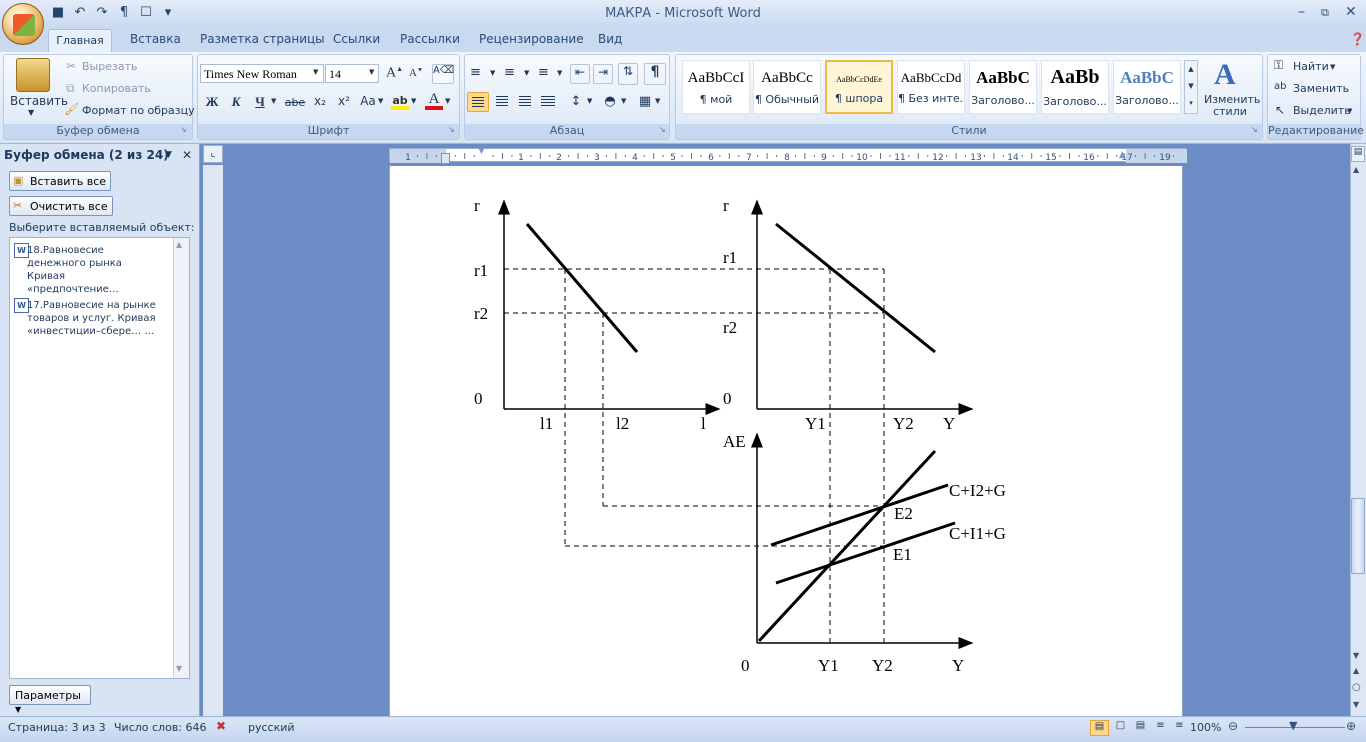 The image size is (1366, 742). I want to click on tab-home: Главная, so click(80, 41).